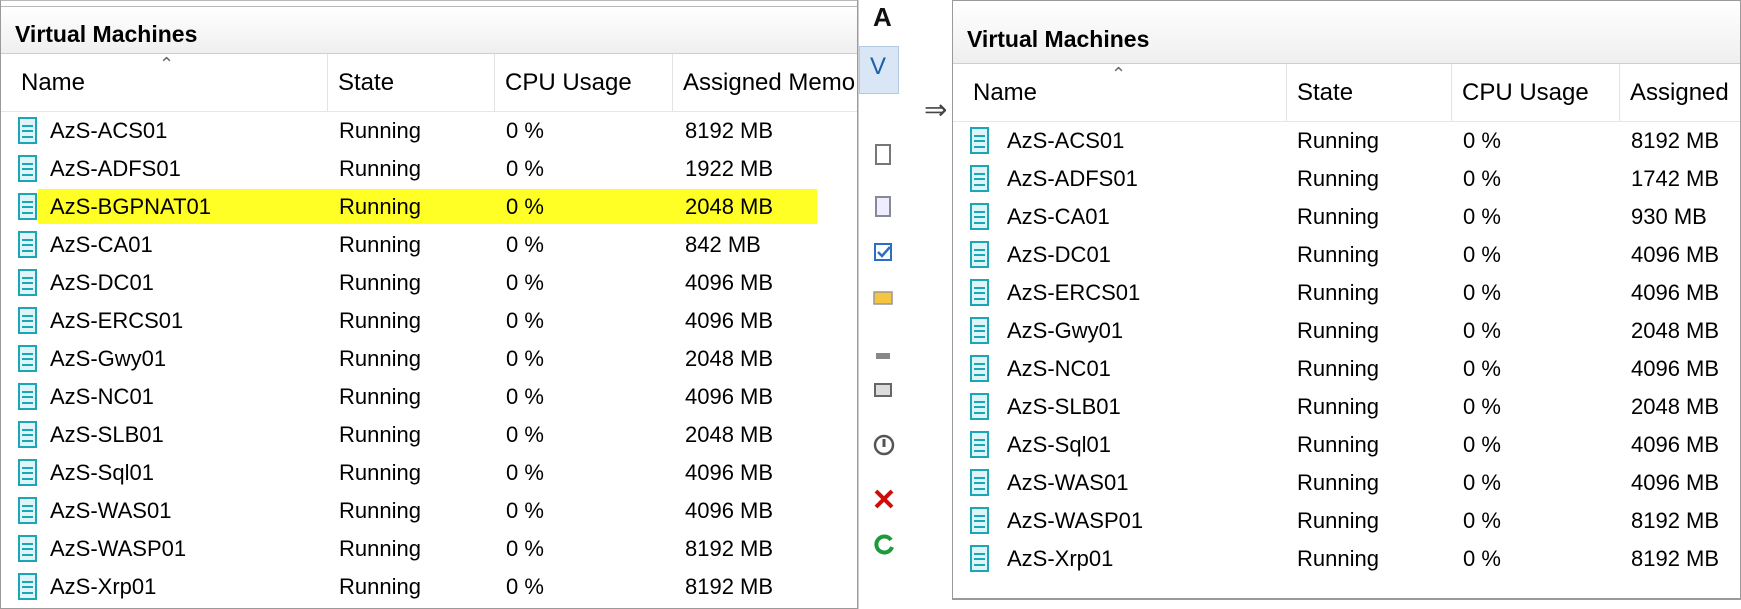 The width and height of the screenshot is (1741, 609). I want to click on table-row: AzS-BGPNAT01 Running 0 % 2048 MB, so click(429, 207).